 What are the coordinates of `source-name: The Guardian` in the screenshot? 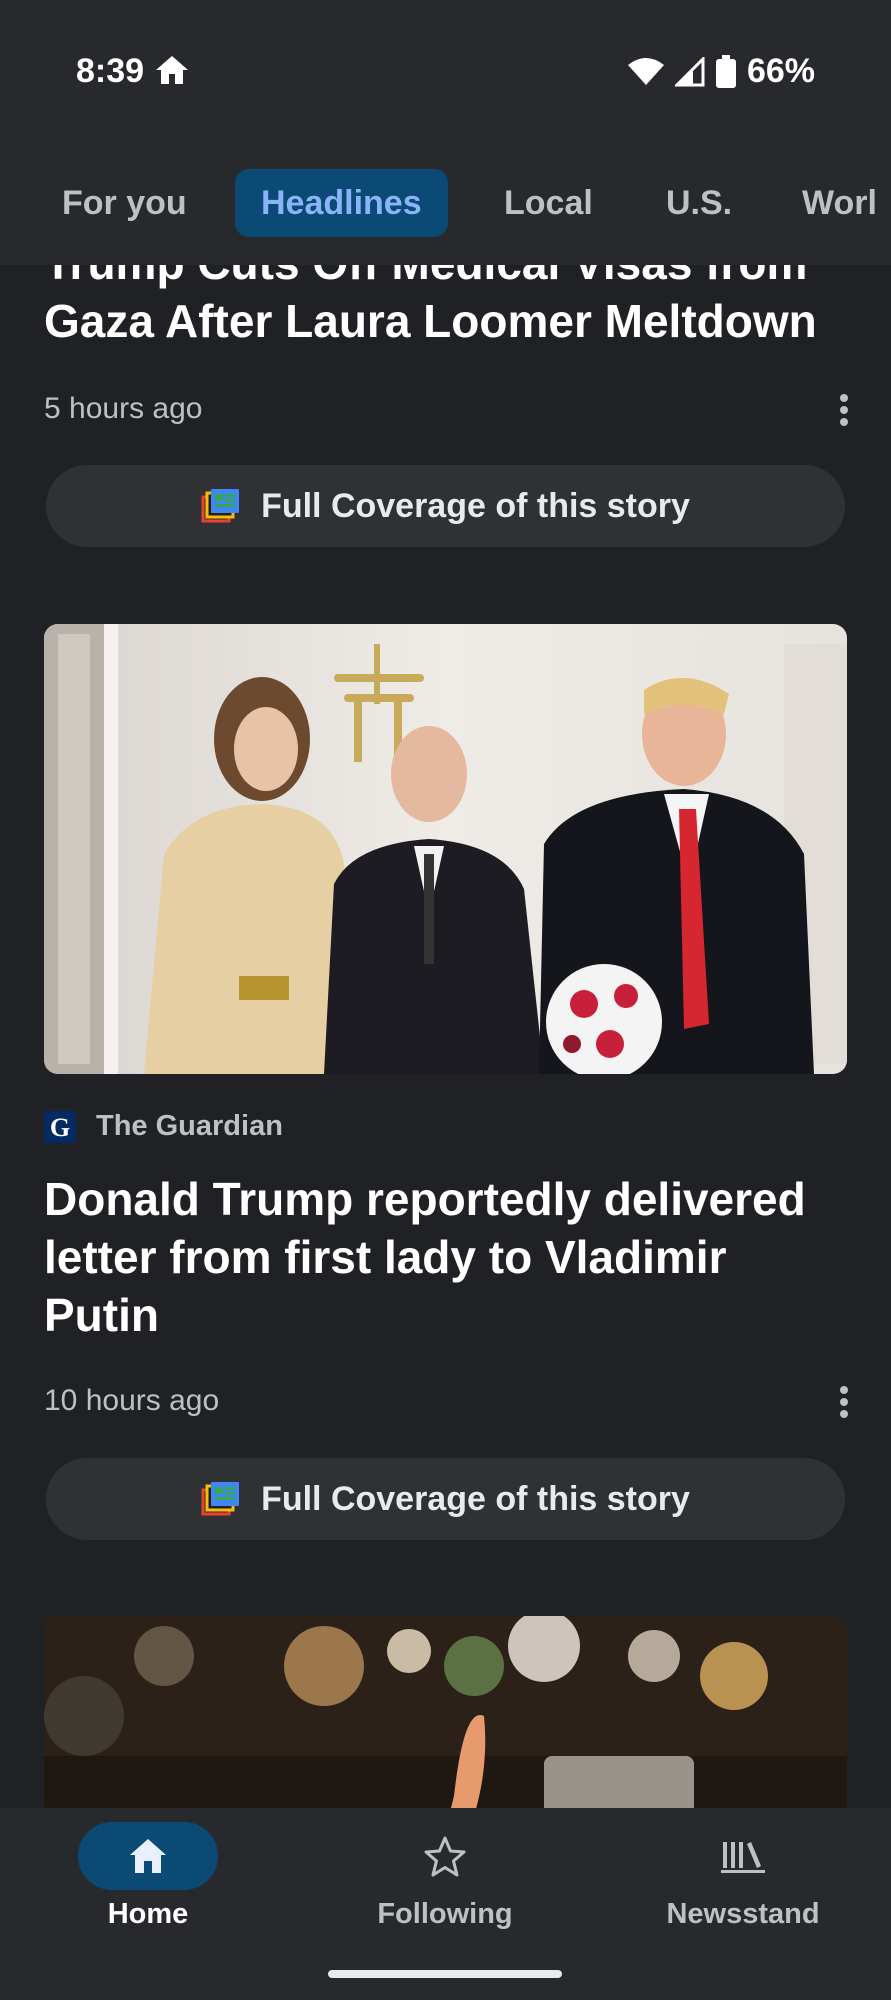 It's located at (189, 1126).